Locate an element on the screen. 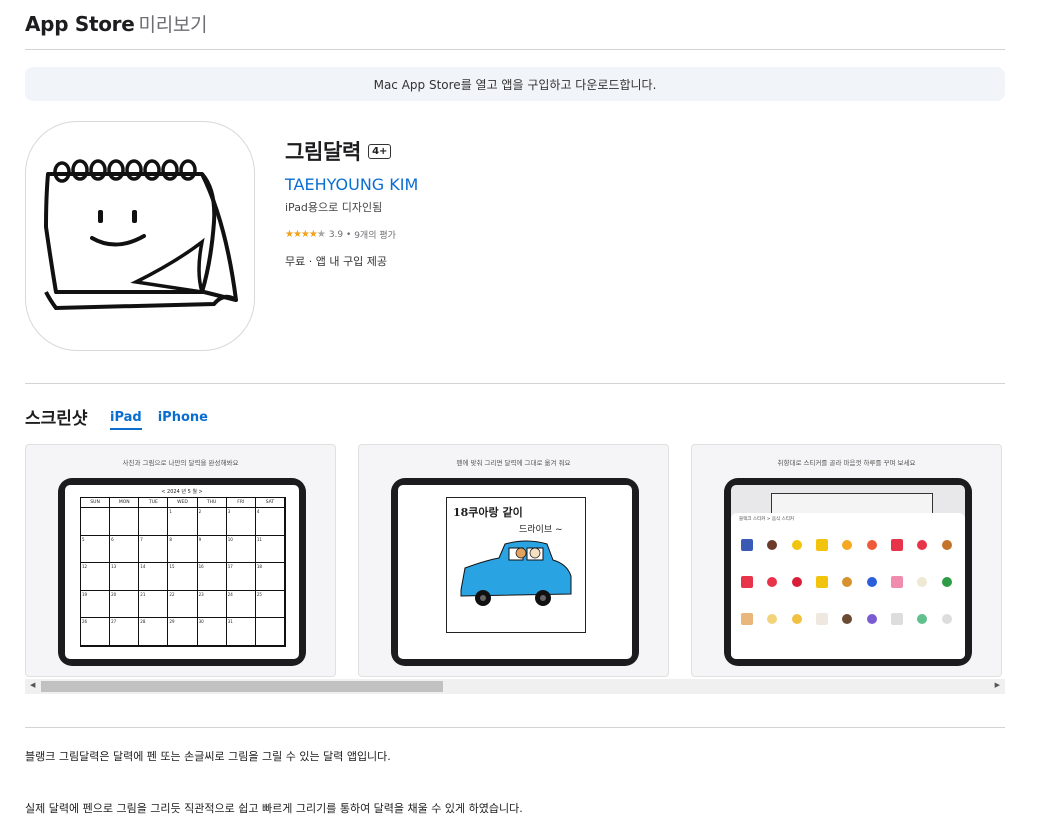 This screenshot has width=1058, height=816. car-drawing-icon is located at coordinates (516, 573).